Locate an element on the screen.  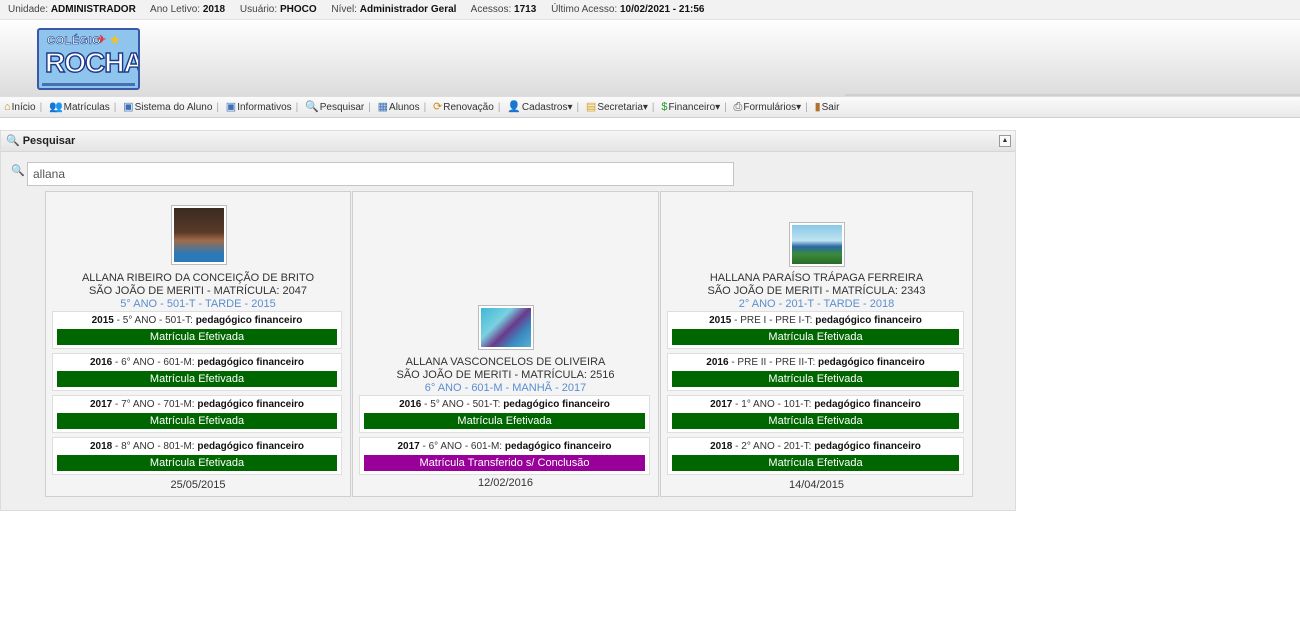
collapse-button: ▲ is located at coordinates (1005, 141).